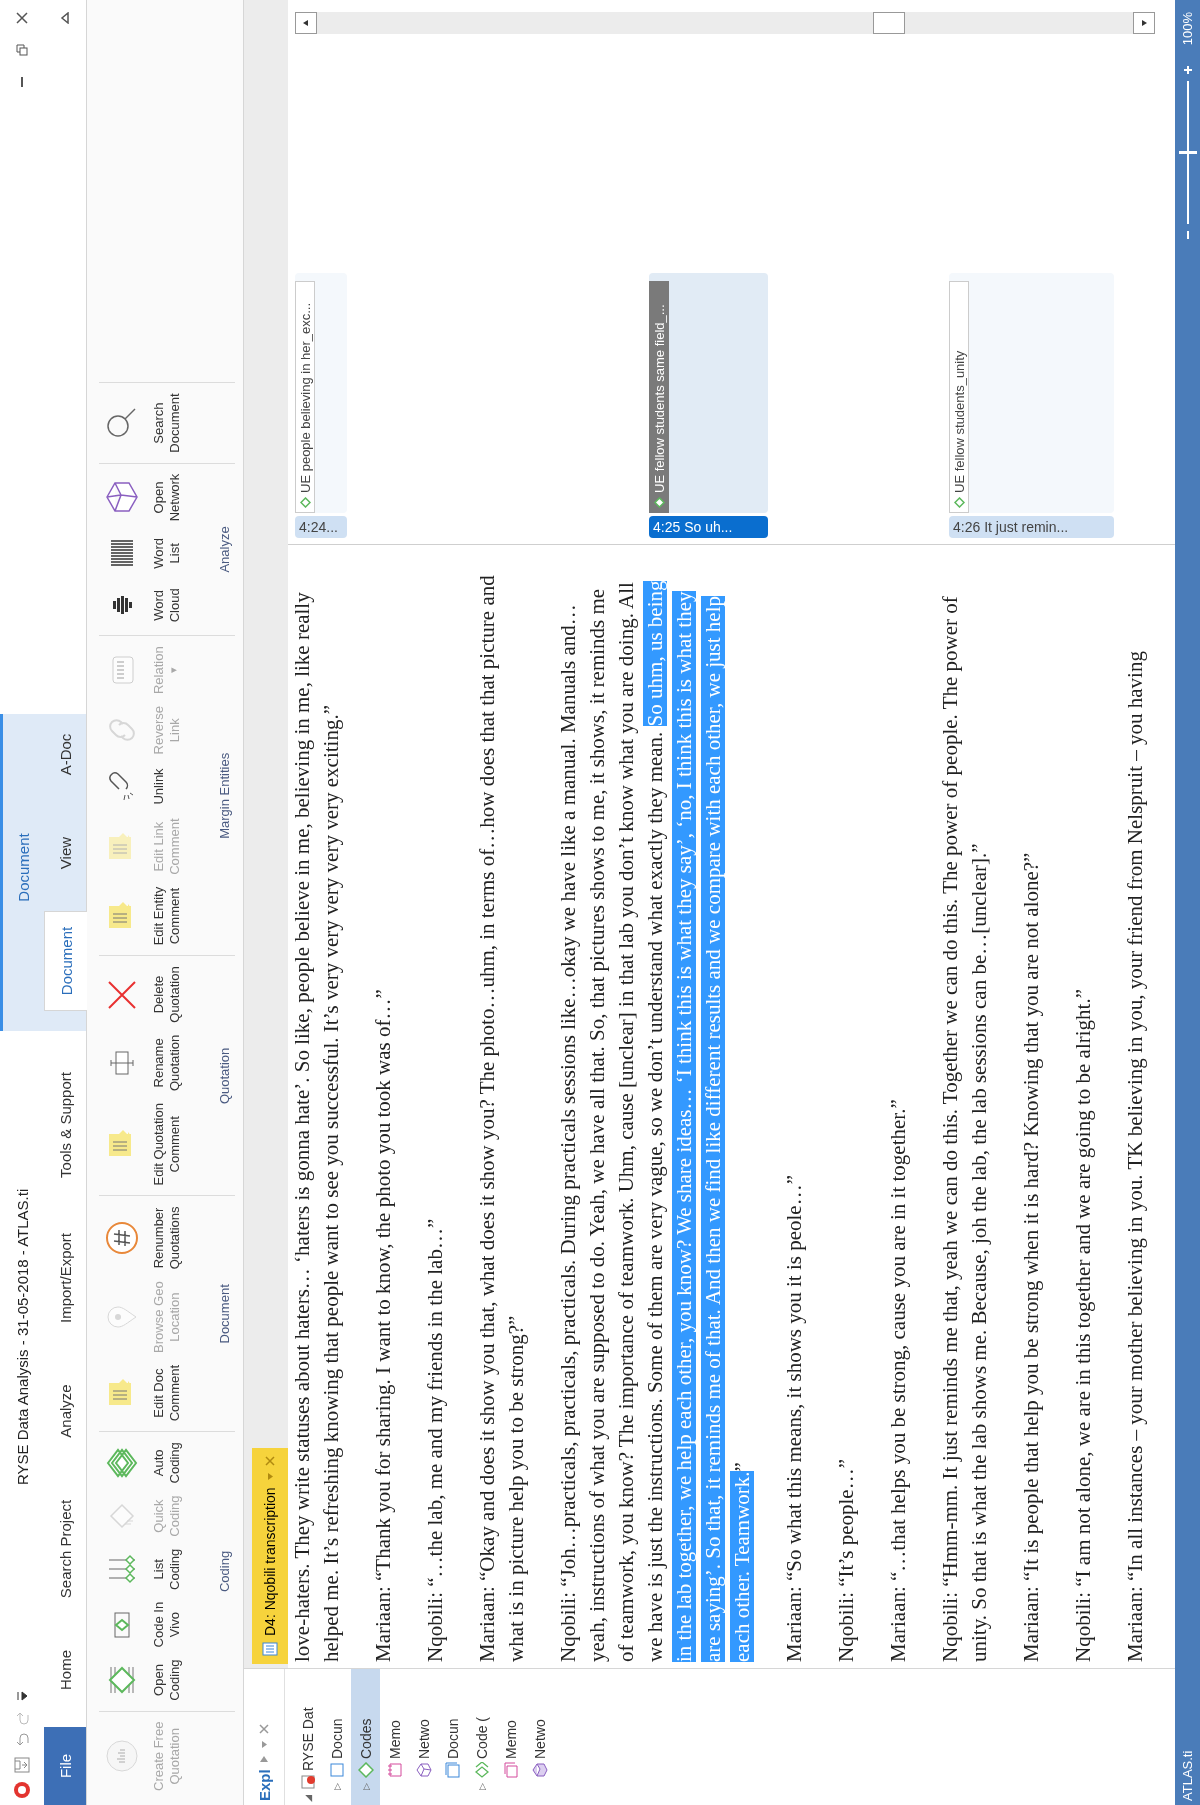 This screenshot has width=1200, height=1805. What do you see at coordinates (23, 867) in the screenshot?
I see `context-tab-group-label: Document` at bounding box center [23, 867].